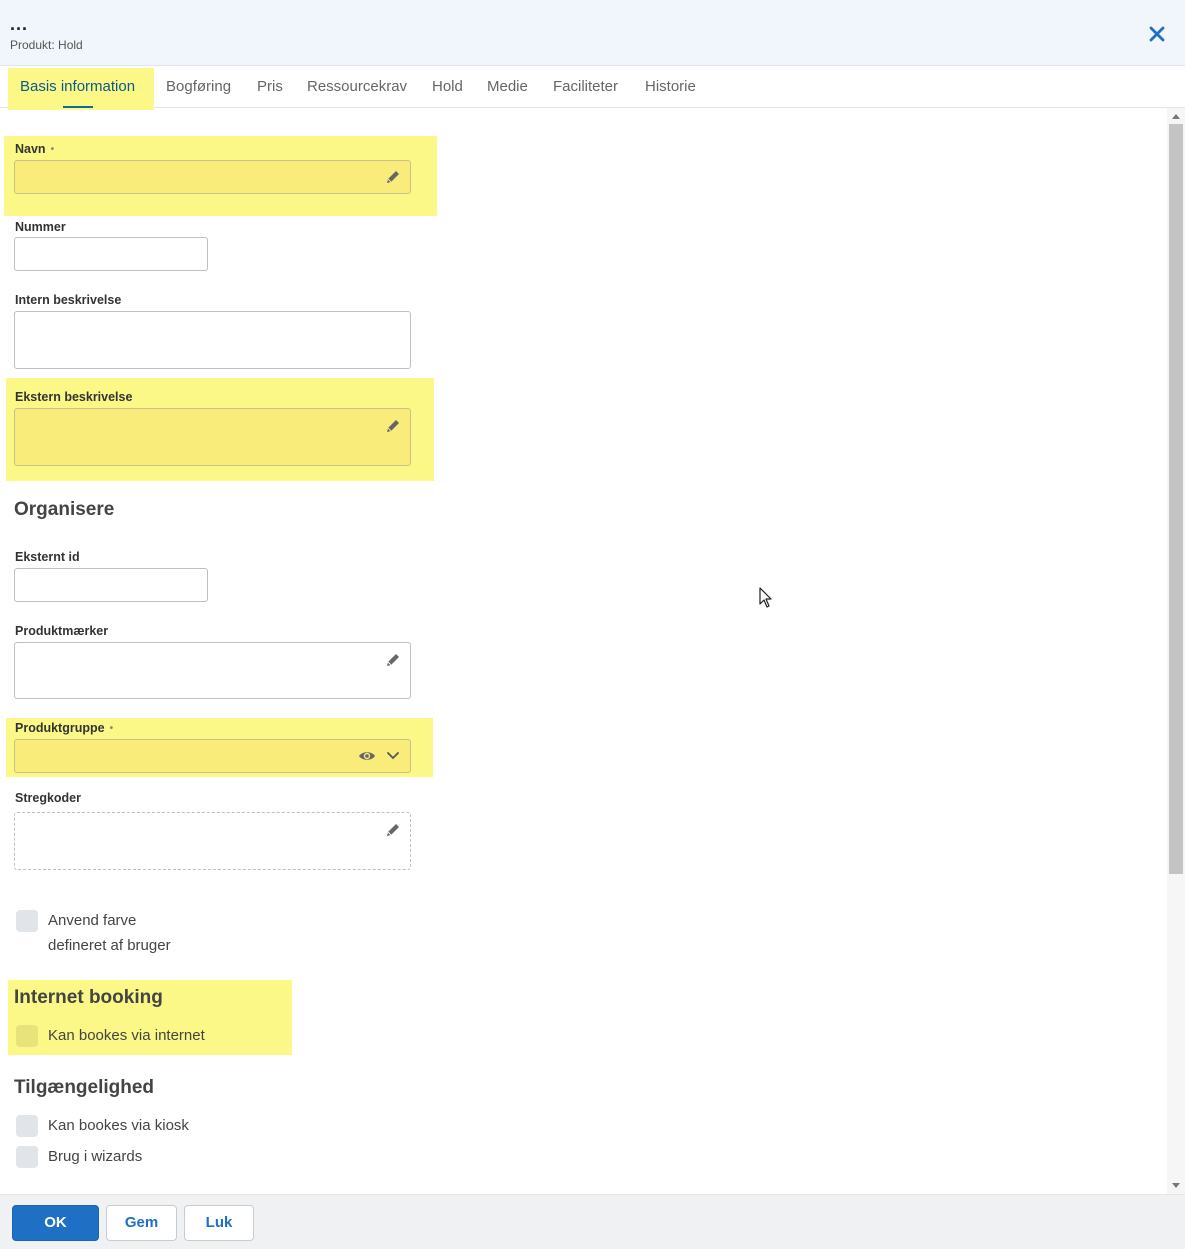 The width and height of the screenshot is (1185, 1249). Describe the element at coordinates (367, 756) in the screenshot. I see `eye-icon` at that location.